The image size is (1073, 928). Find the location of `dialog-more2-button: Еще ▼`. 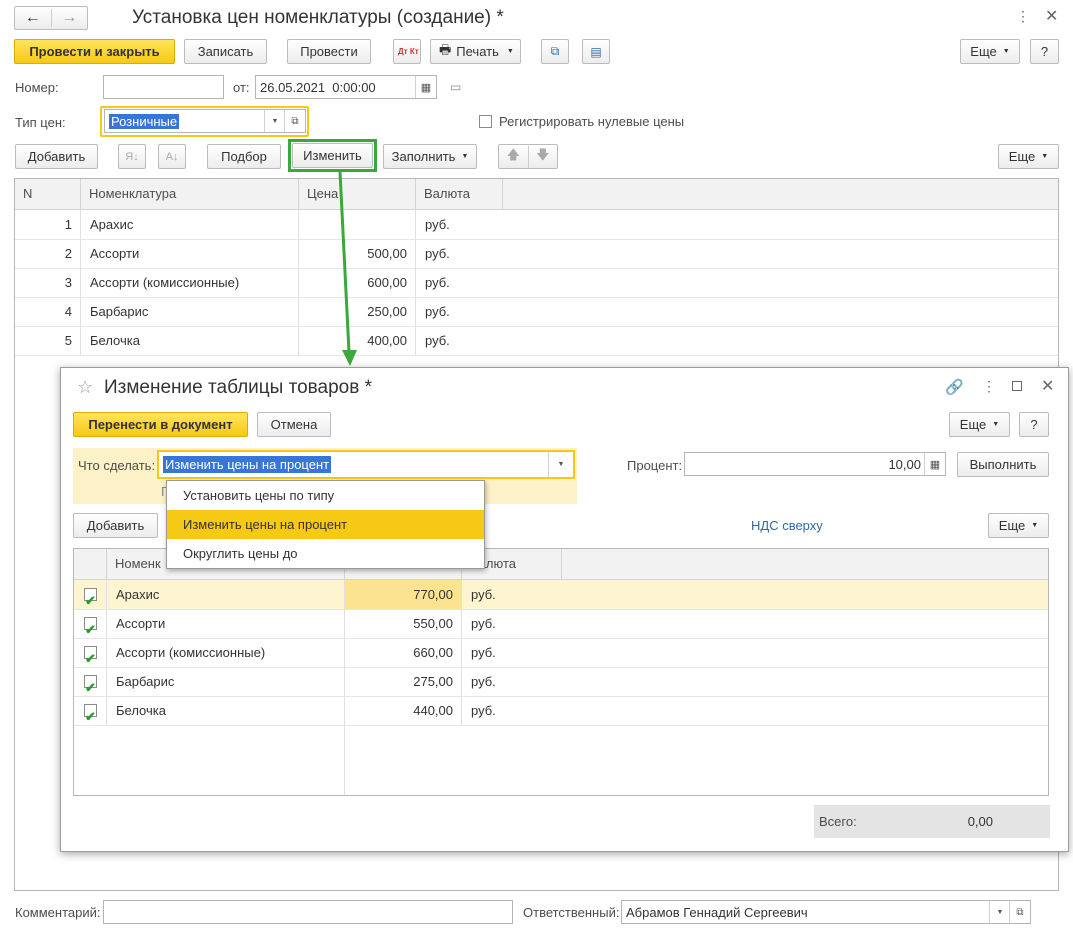

dialog-more2-button: Еще ▼ is located at coordinates (1018, 525).